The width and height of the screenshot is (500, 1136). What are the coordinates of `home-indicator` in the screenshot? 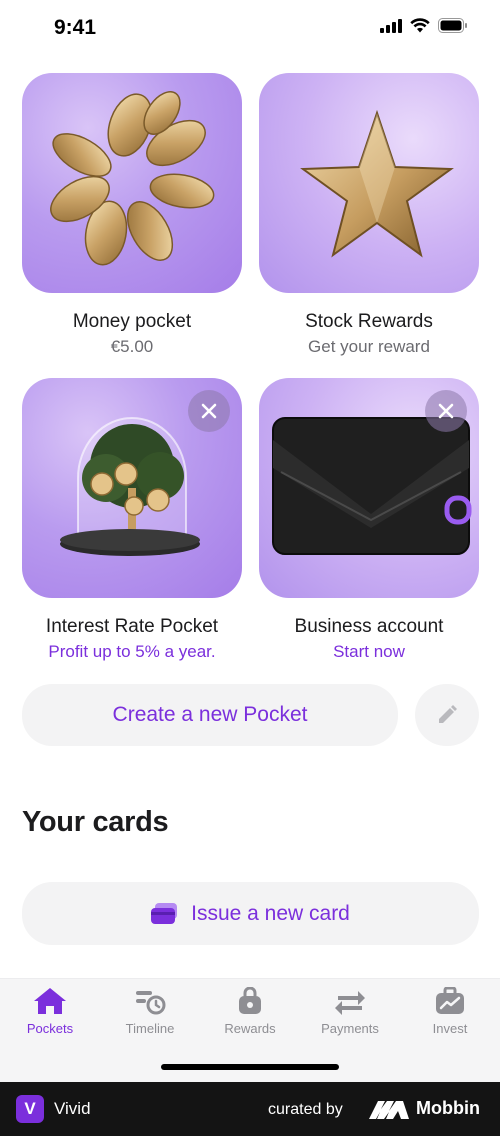 It's located at (250, 1067).